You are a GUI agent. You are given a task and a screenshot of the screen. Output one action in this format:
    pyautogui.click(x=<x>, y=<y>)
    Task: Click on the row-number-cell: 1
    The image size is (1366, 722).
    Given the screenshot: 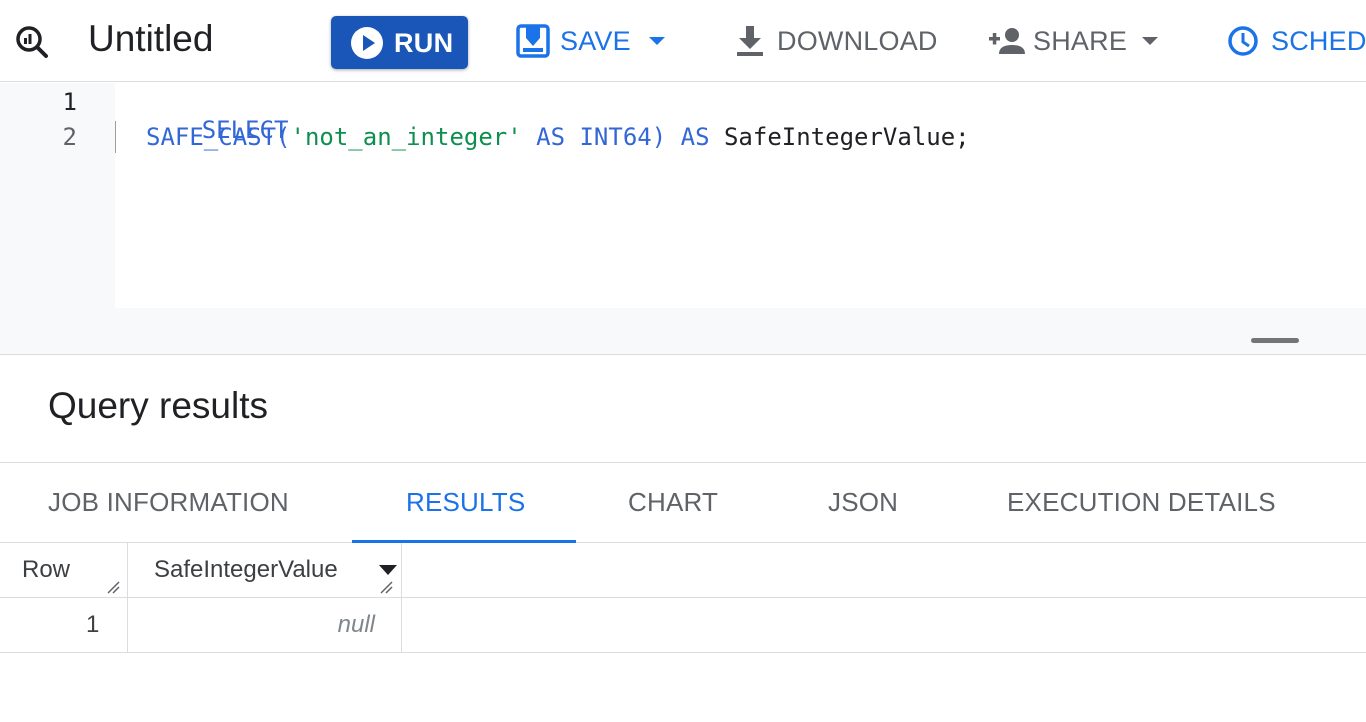 What is the action you would take?
    pyautogui.click(x=64, y=625)
    